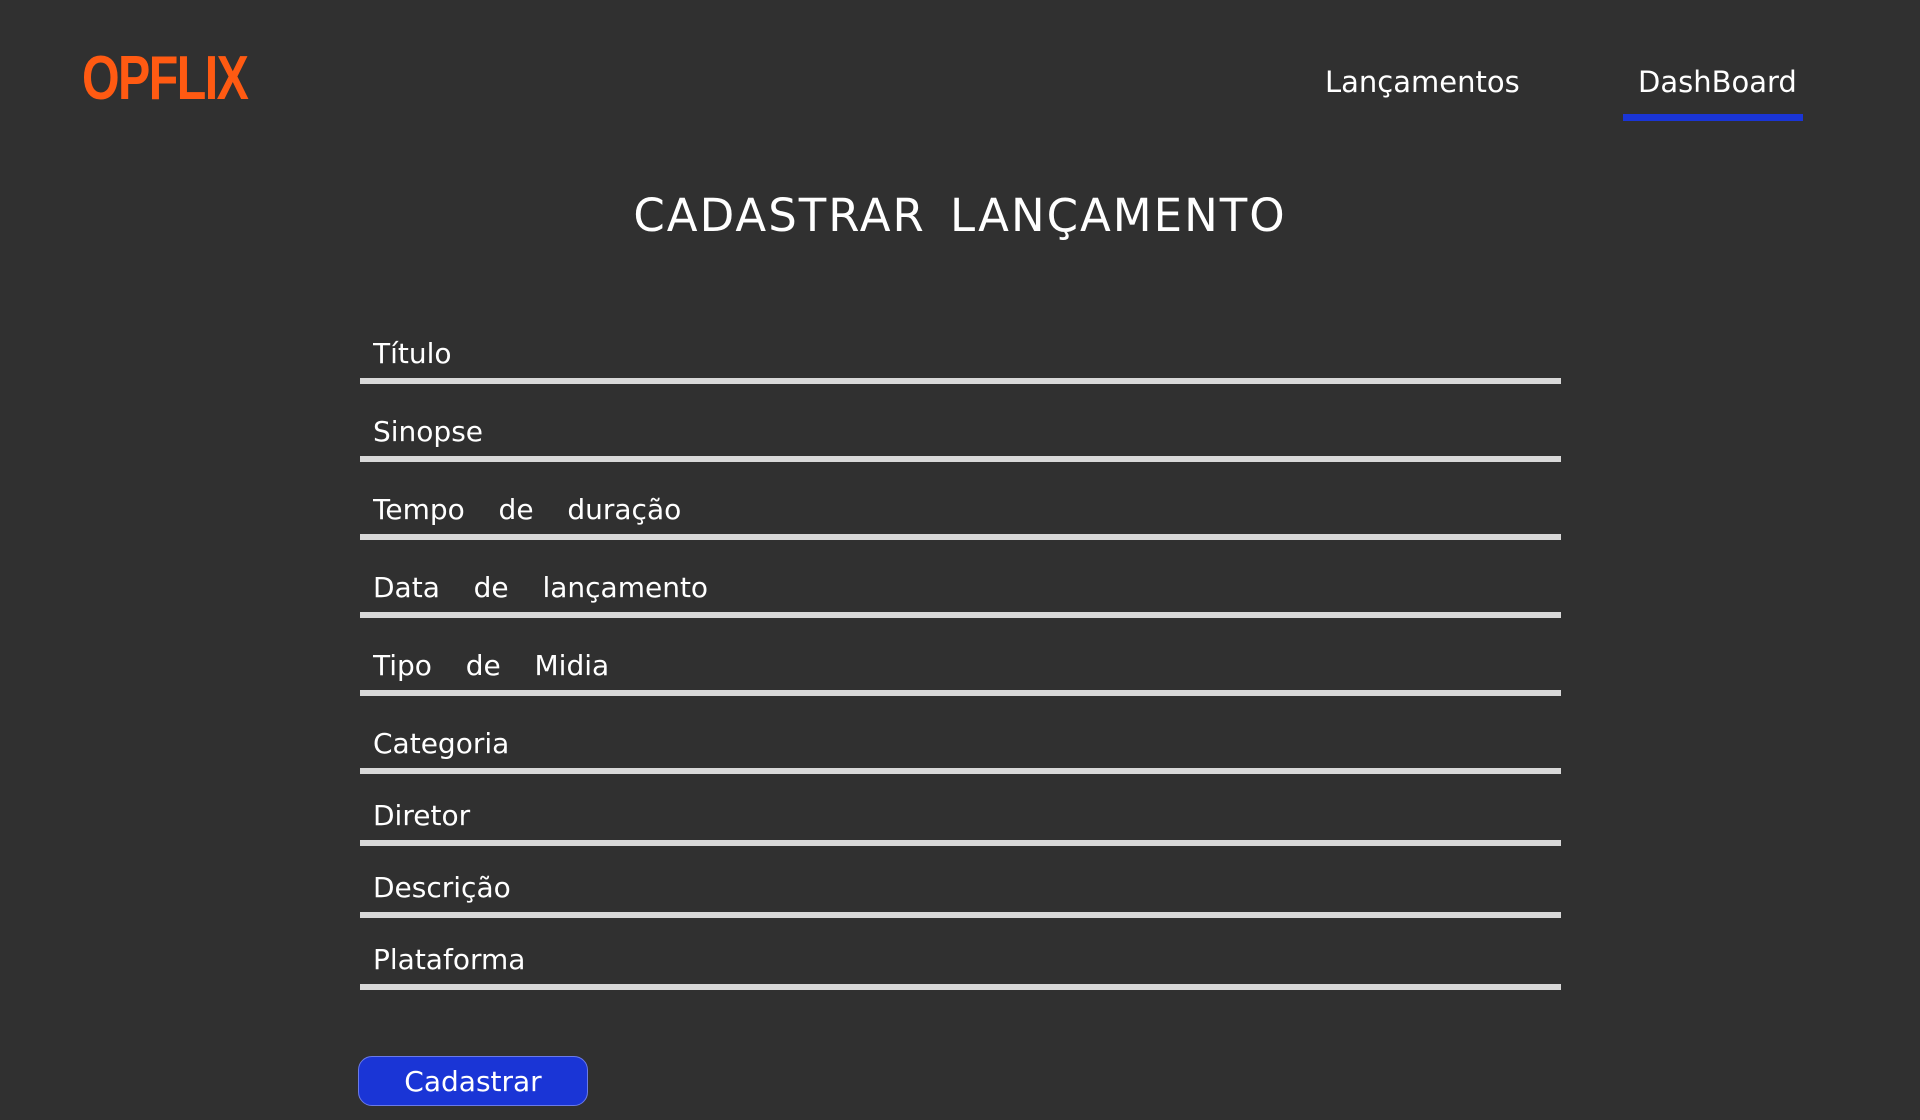 Image resolution: width=1920 pixels, height=1120 pixels. I want to click on data-de-lancamento-input, so click(958, 587).